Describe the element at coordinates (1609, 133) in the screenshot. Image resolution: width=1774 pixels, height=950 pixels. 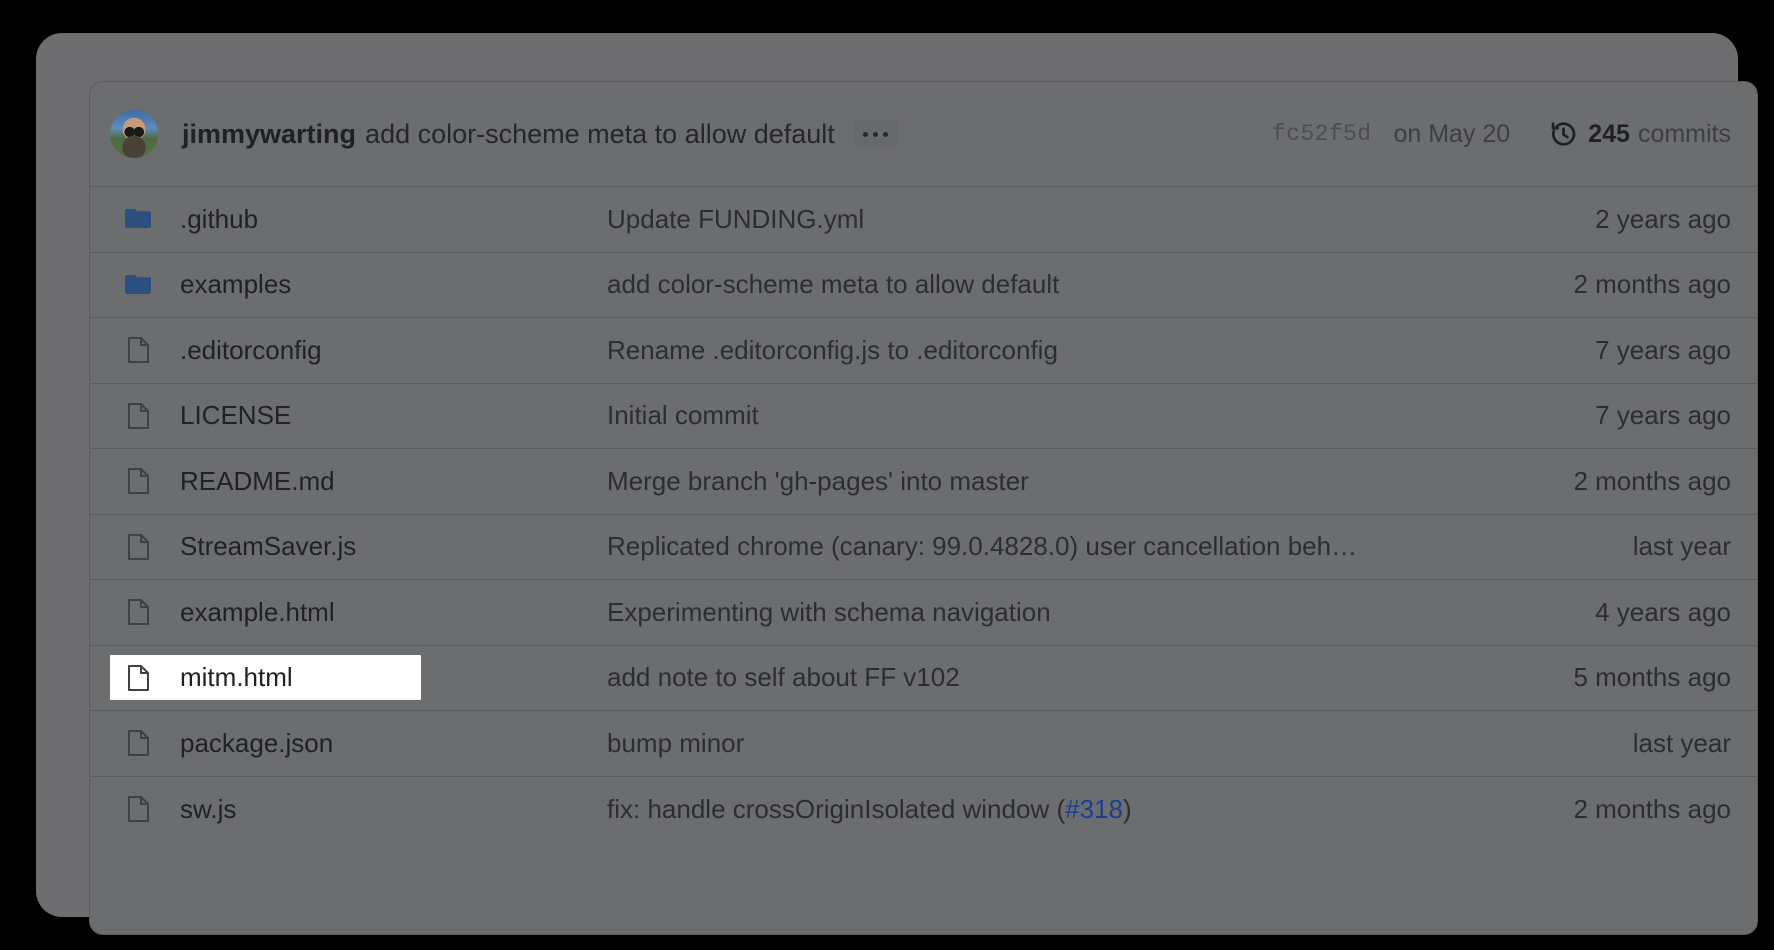
I see `commits-count: 245` at that location.